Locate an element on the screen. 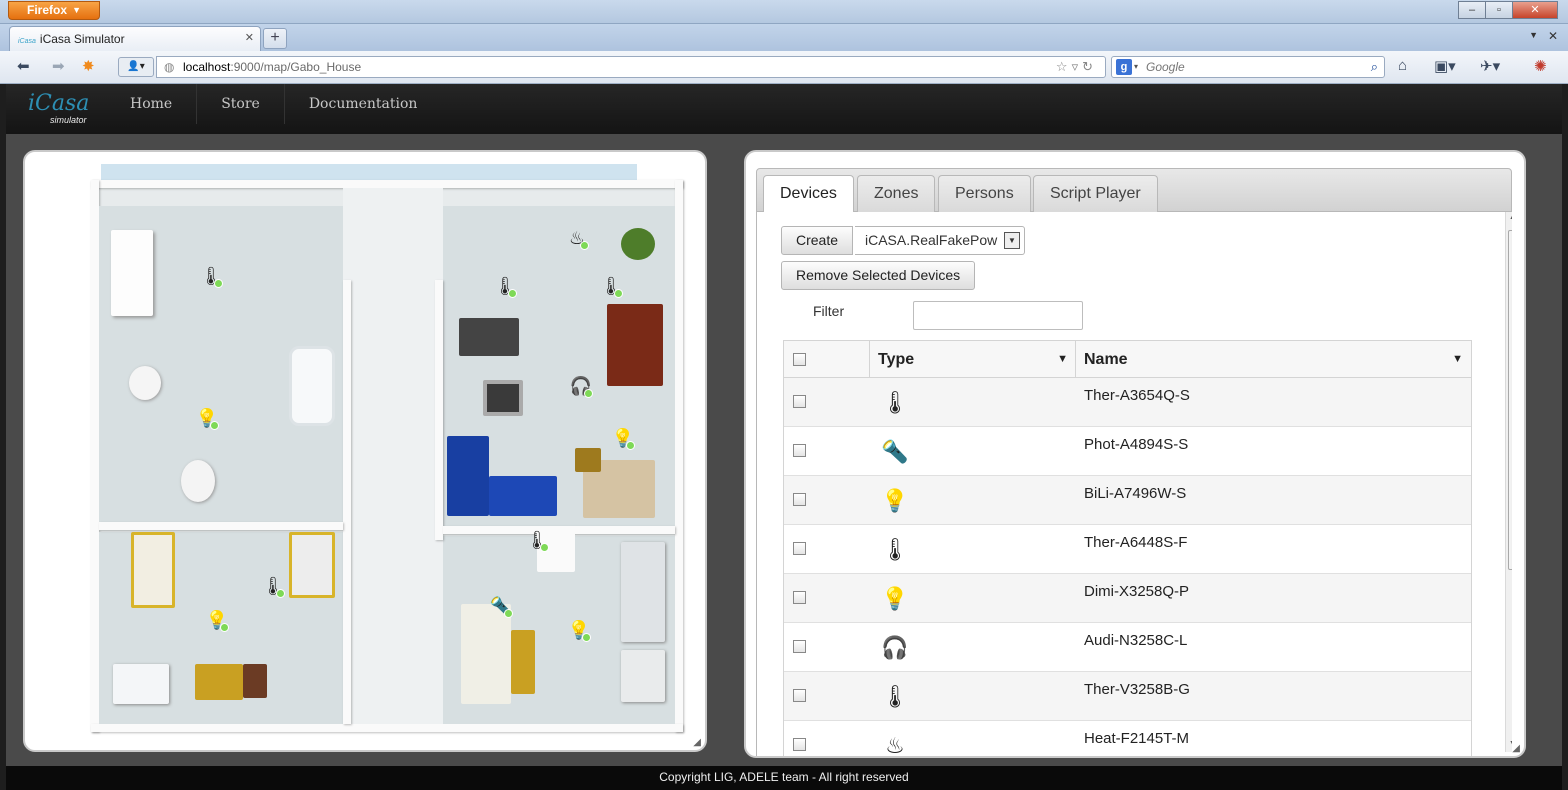 This screenshot has width=1568, height=790. remove-selected-devices-button: Remove Selected Devices is located at coordinates (878, 275).